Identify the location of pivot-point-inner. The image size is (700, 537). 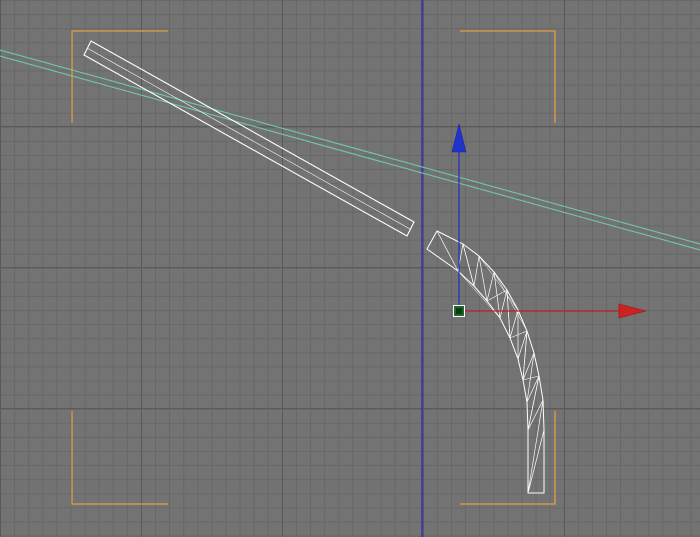
(459, 311).